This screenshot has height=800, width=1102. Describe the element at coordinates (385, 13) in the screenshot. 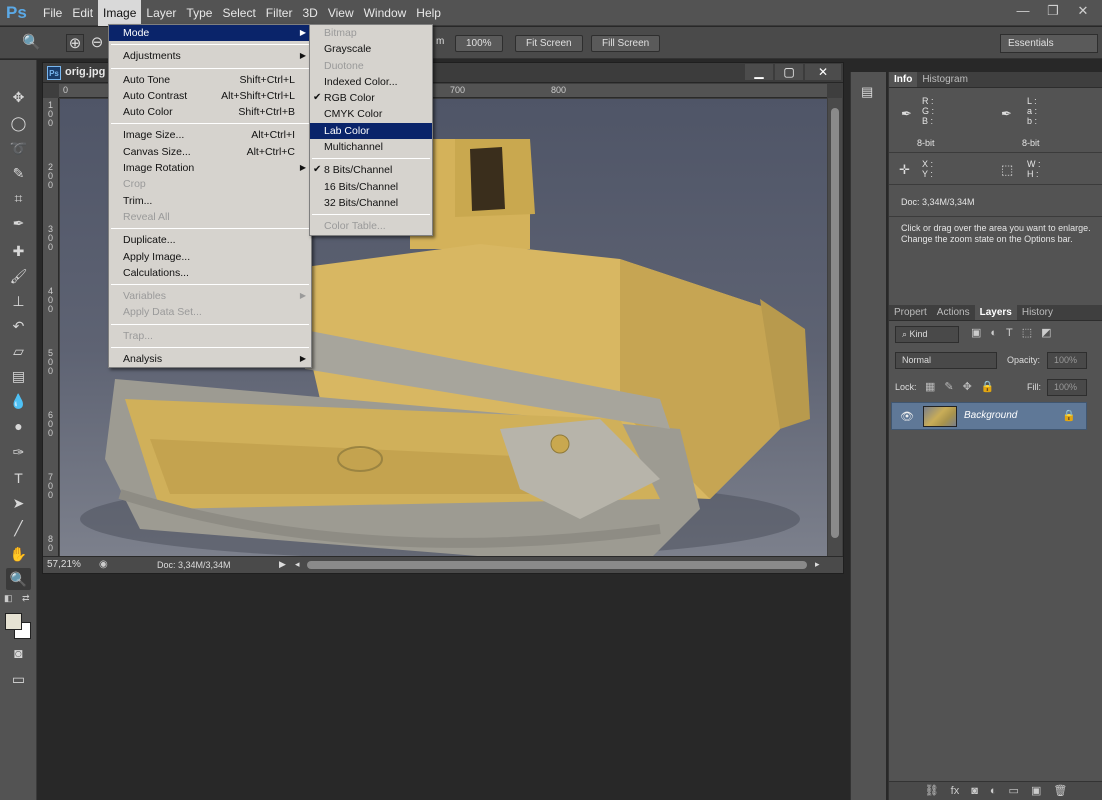

I see `menu-window: Window` at that location.